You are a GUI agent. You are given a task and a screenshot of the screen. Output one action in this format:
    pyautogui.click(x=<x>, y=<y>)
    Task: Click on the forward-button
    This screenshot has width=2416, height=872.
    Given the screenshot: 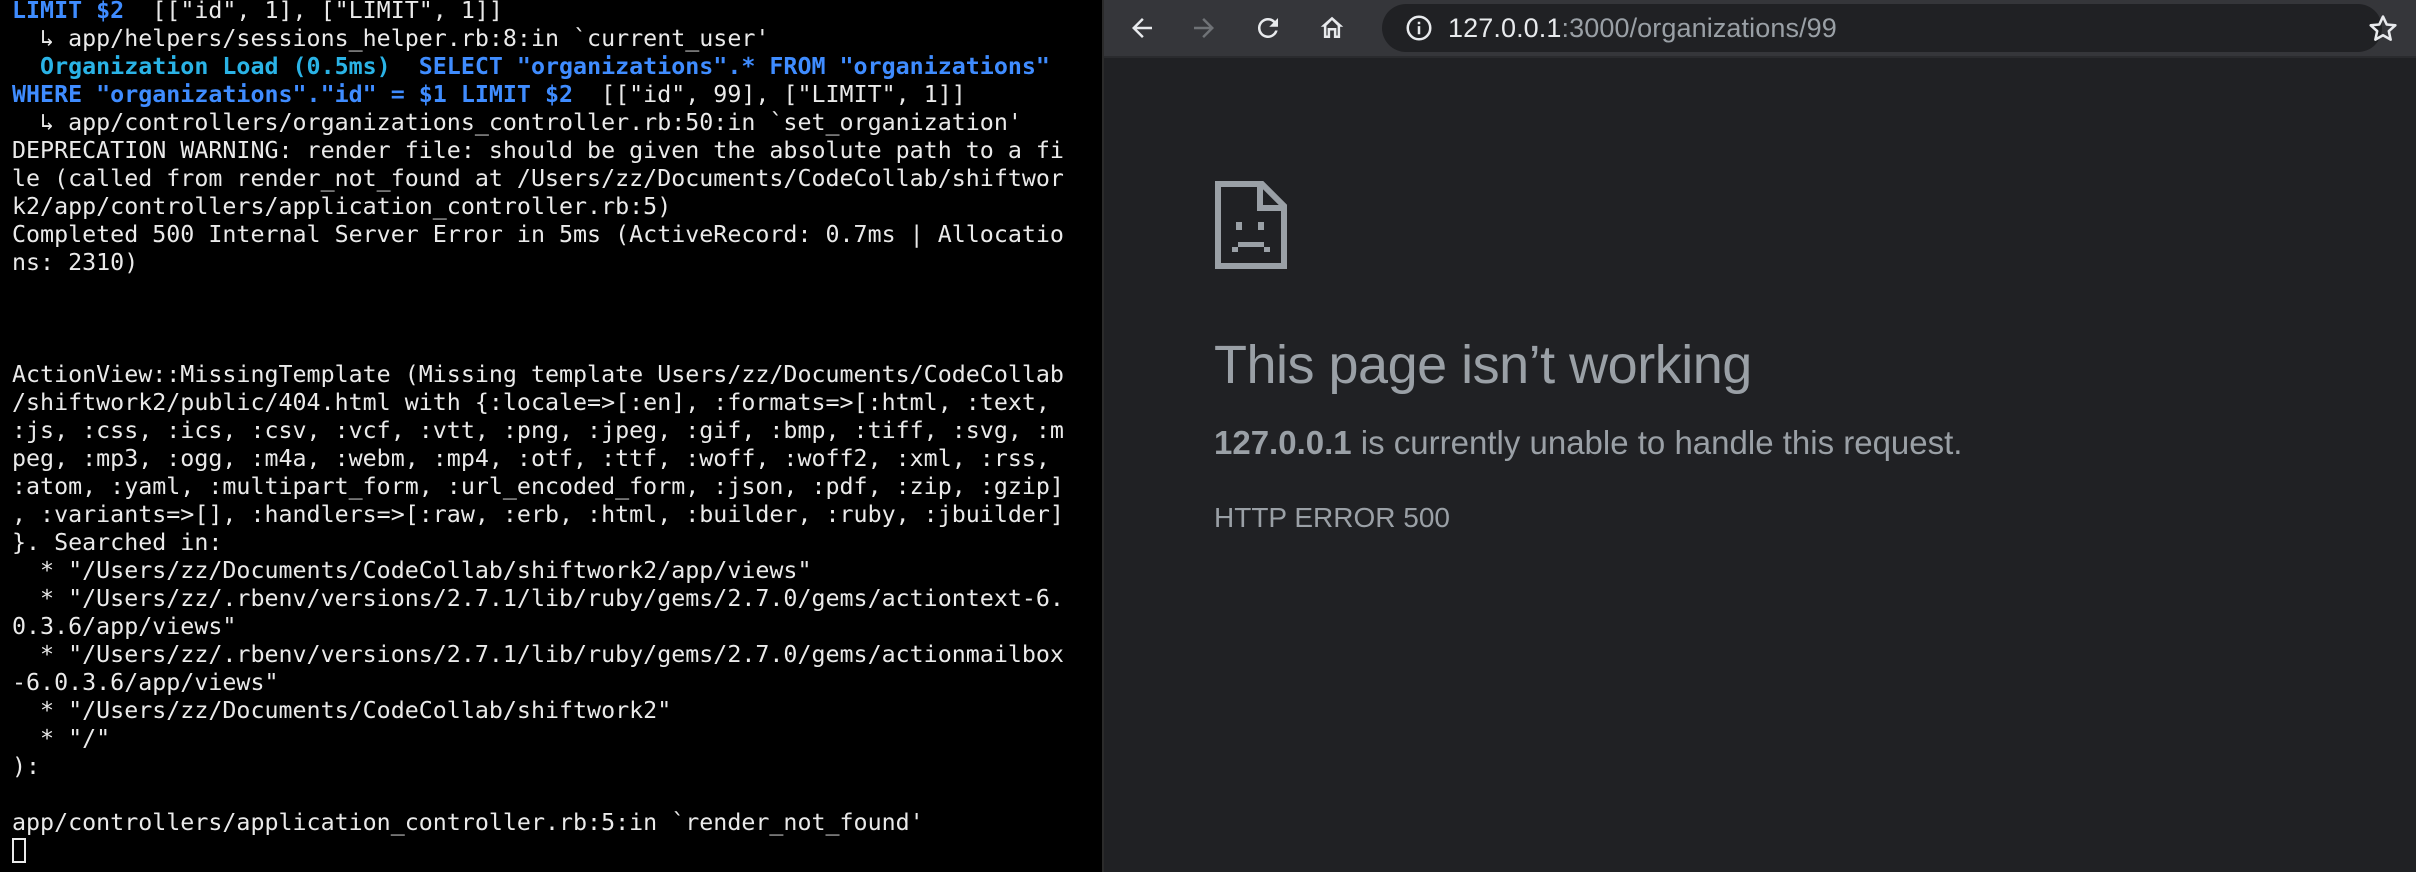 What is the action you would take?
    pyautogui.click(x=1204, y=28)
    